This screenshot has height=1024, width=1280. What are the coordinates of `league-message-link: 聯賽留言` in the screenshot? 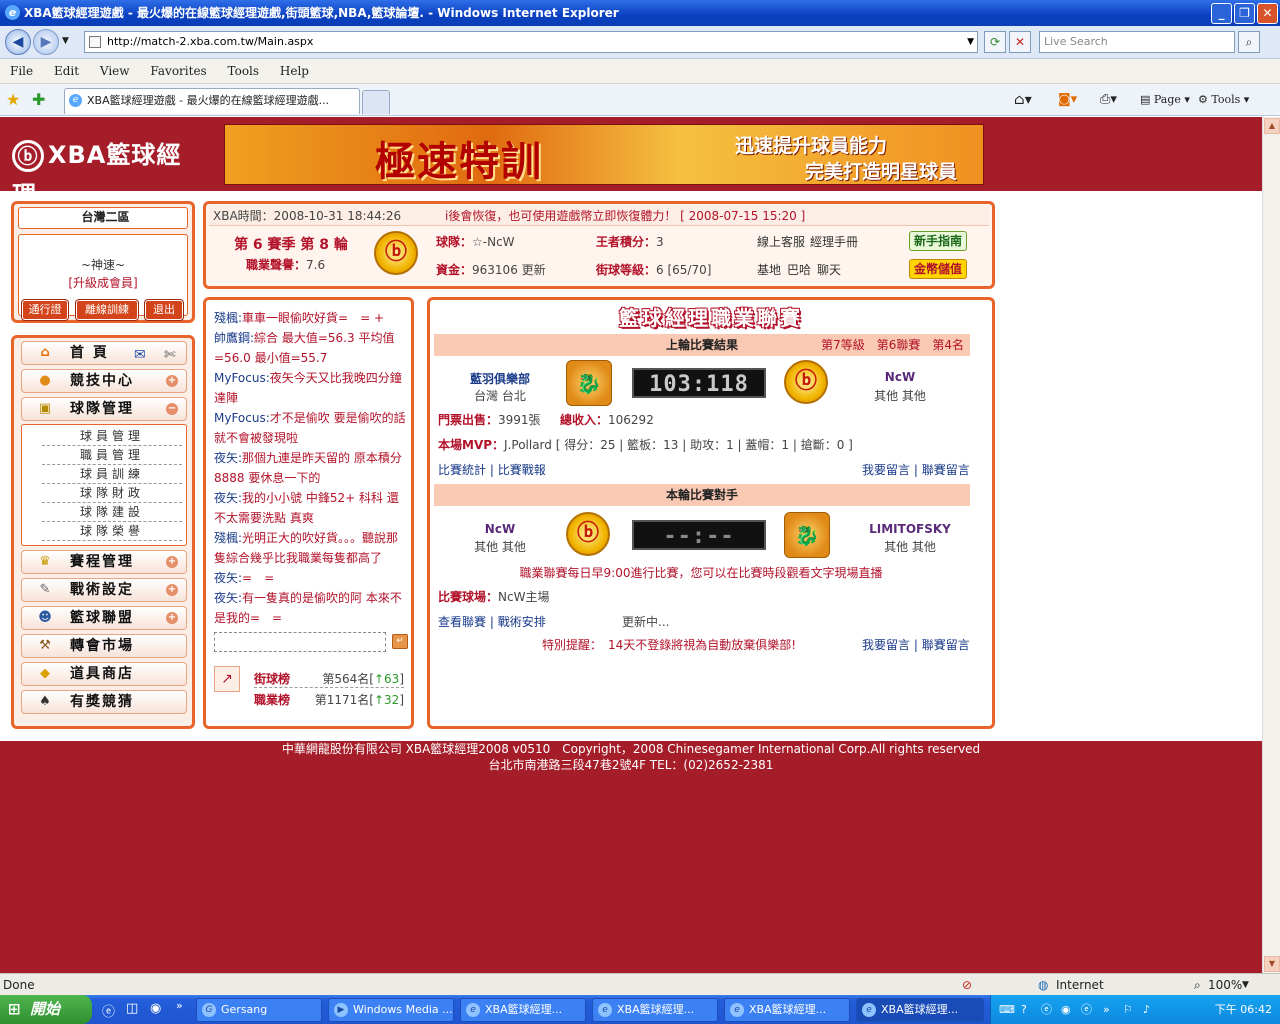 It's located at (946, 470).